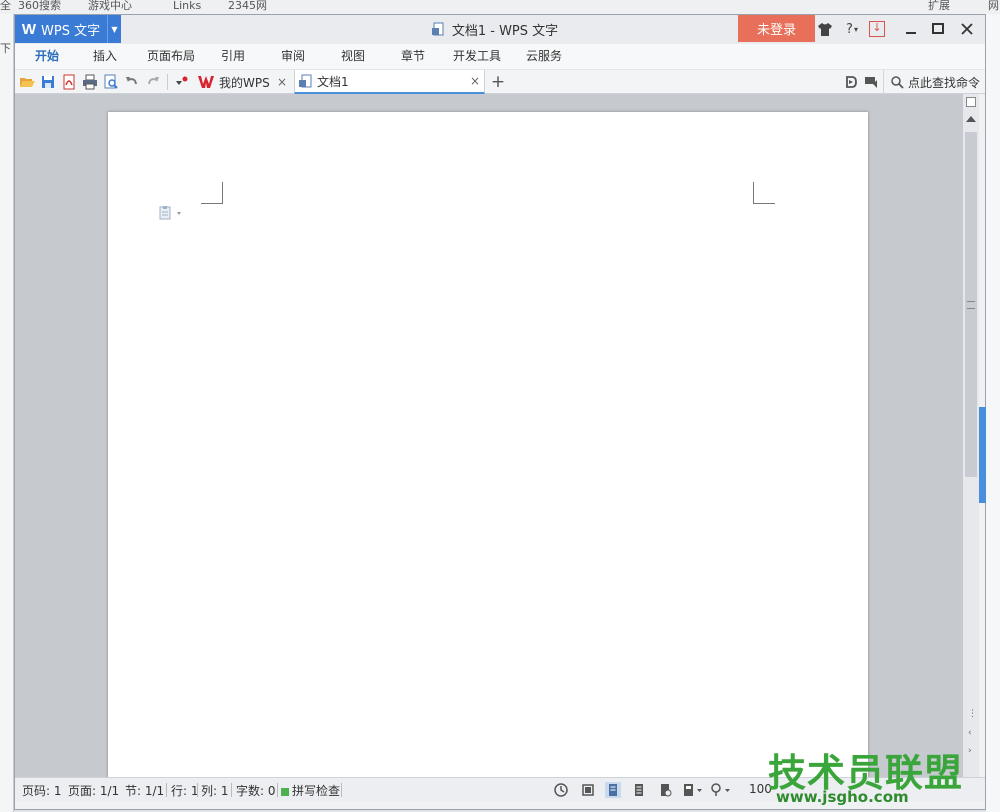  I want to click on paste-options-icon, so click(172, 213).